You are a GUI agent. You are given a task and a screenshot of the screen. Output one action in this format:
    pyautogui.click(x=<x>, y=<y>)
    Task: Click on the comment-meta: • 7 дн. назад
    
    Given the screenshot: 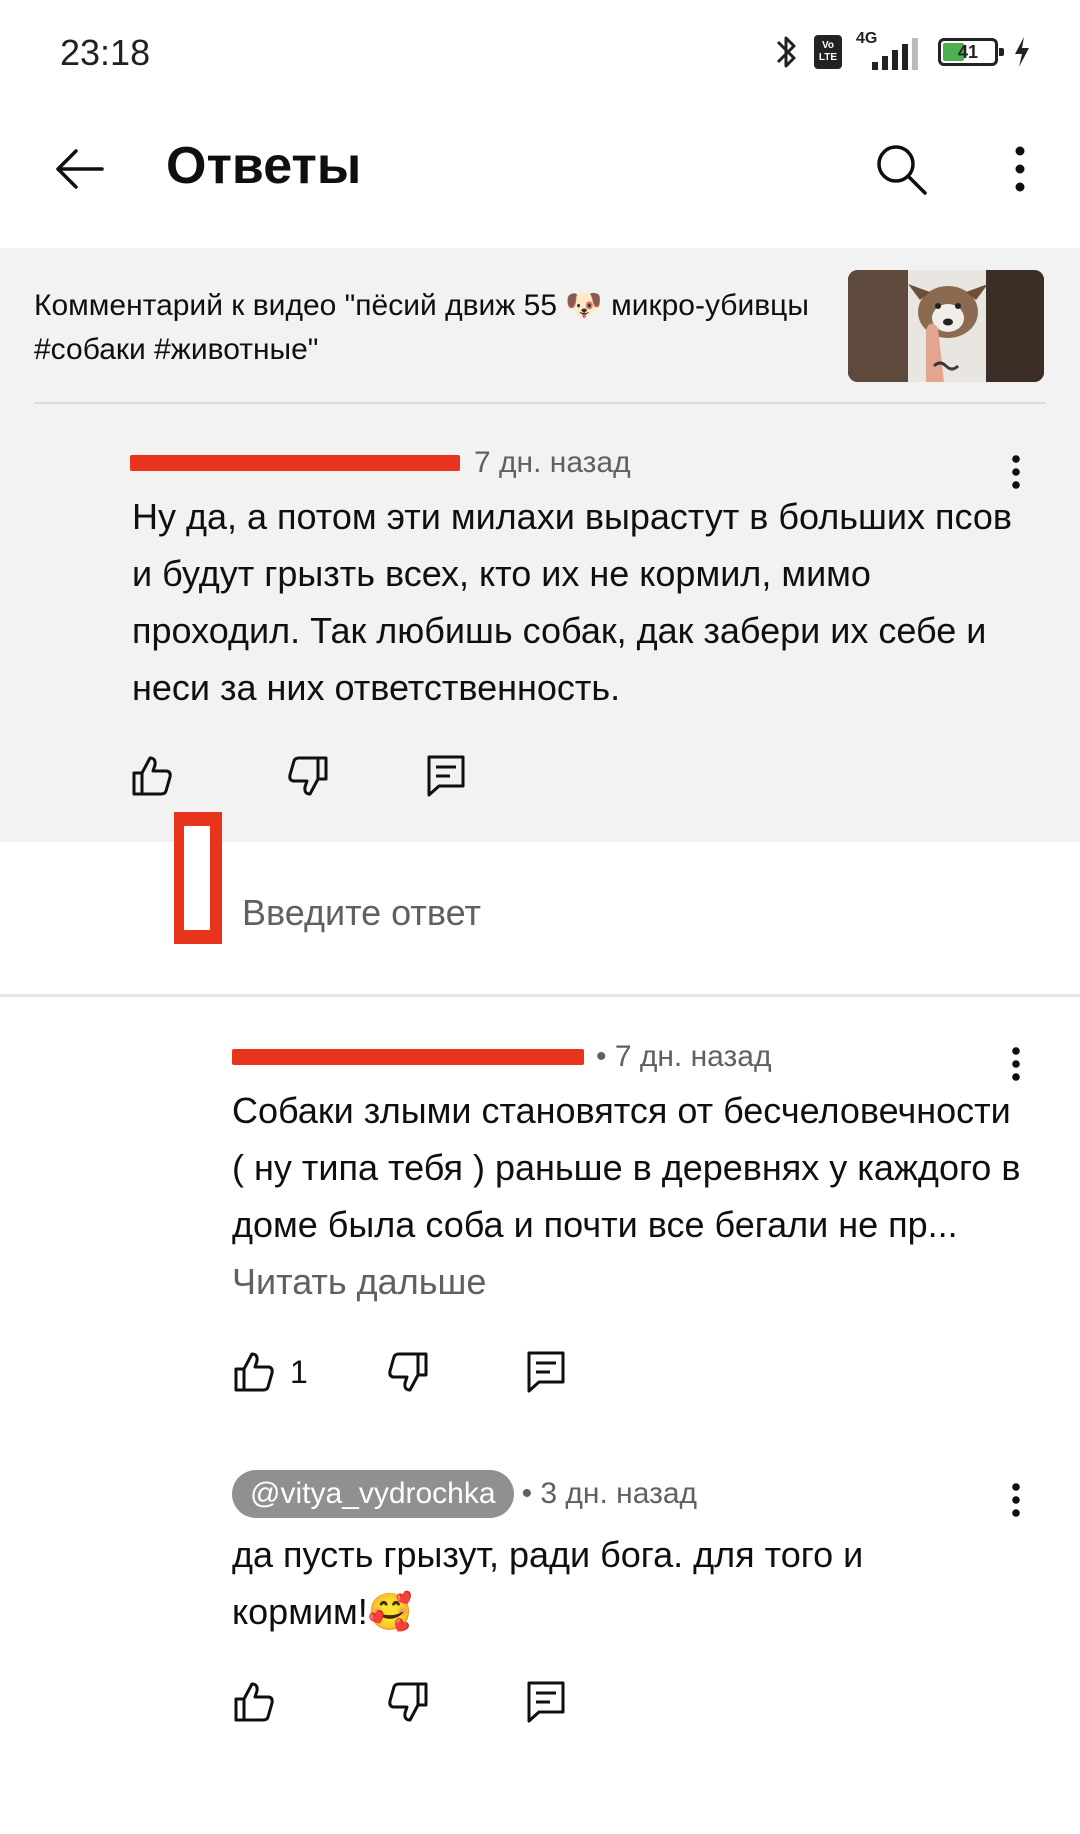 What is the action you would take?
    pyautogui.click(x=501, y=1057)
    